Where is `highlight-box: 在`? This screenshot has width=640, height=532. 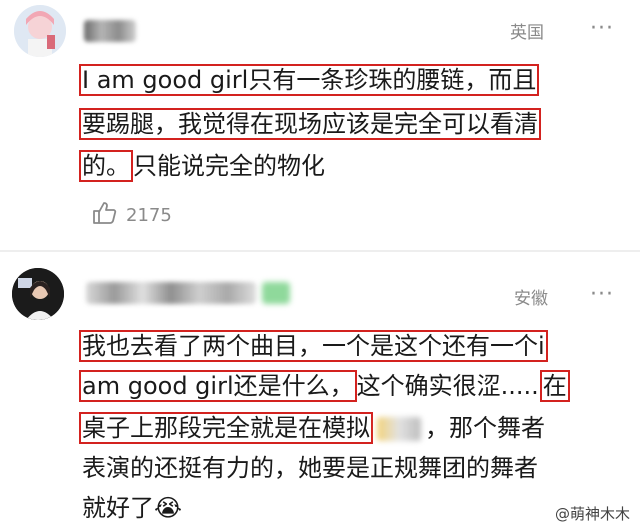
highlight-box: 在 is located at coordinates (554, 386).